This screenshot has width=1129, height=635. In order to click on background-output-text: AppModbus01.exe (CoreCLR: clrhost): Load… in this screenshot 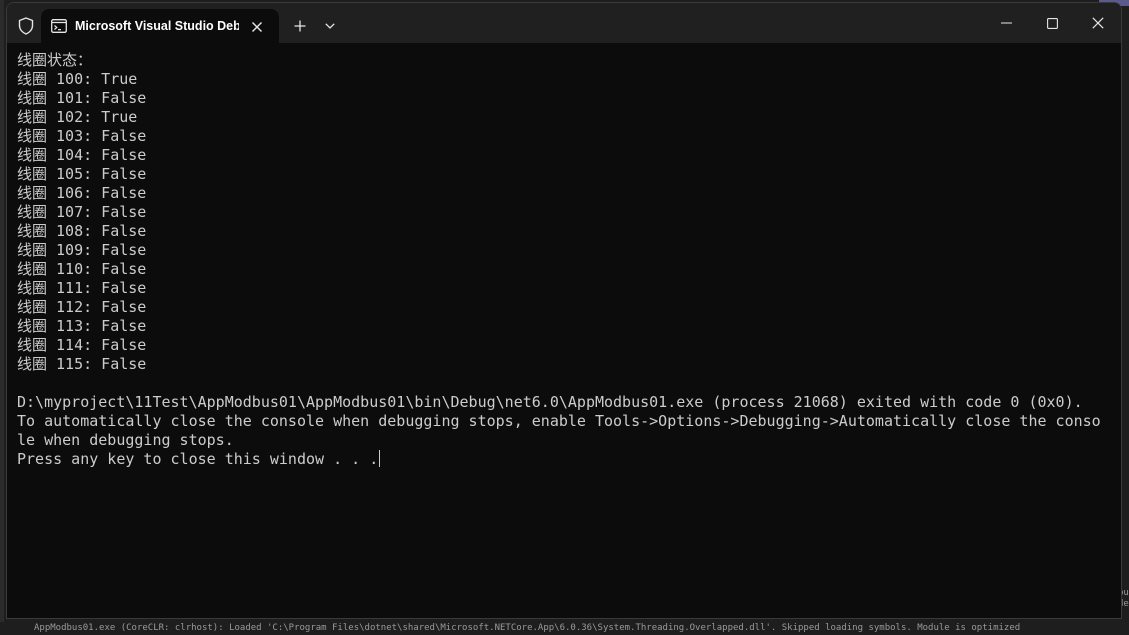, I will do `click(564, 628)`.